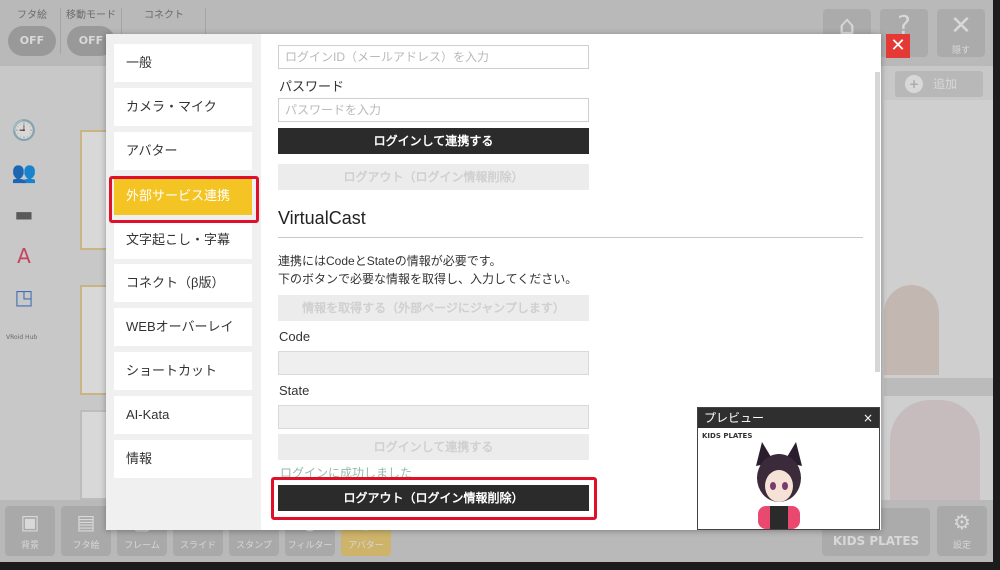  What do you see at coordinates (788, 418) in the screenshot?
I see `preview-titlebar: プレビュー ×` at bounding box center [788, 418].